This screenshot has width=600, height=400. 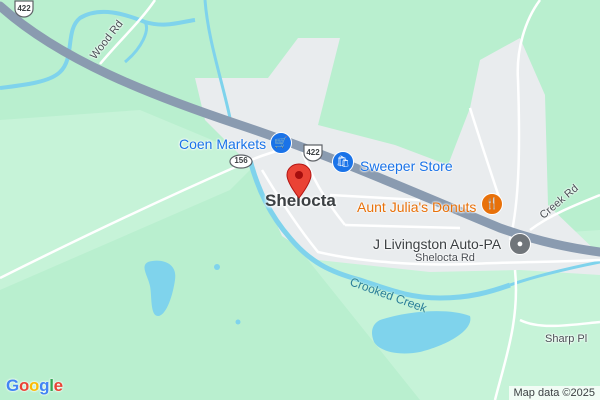 What do you see at coordinates (445, 258) in the screenshot?
I see `road-label-shelocta-rd: Shelocta Rd` at bounding box center [445, 258].